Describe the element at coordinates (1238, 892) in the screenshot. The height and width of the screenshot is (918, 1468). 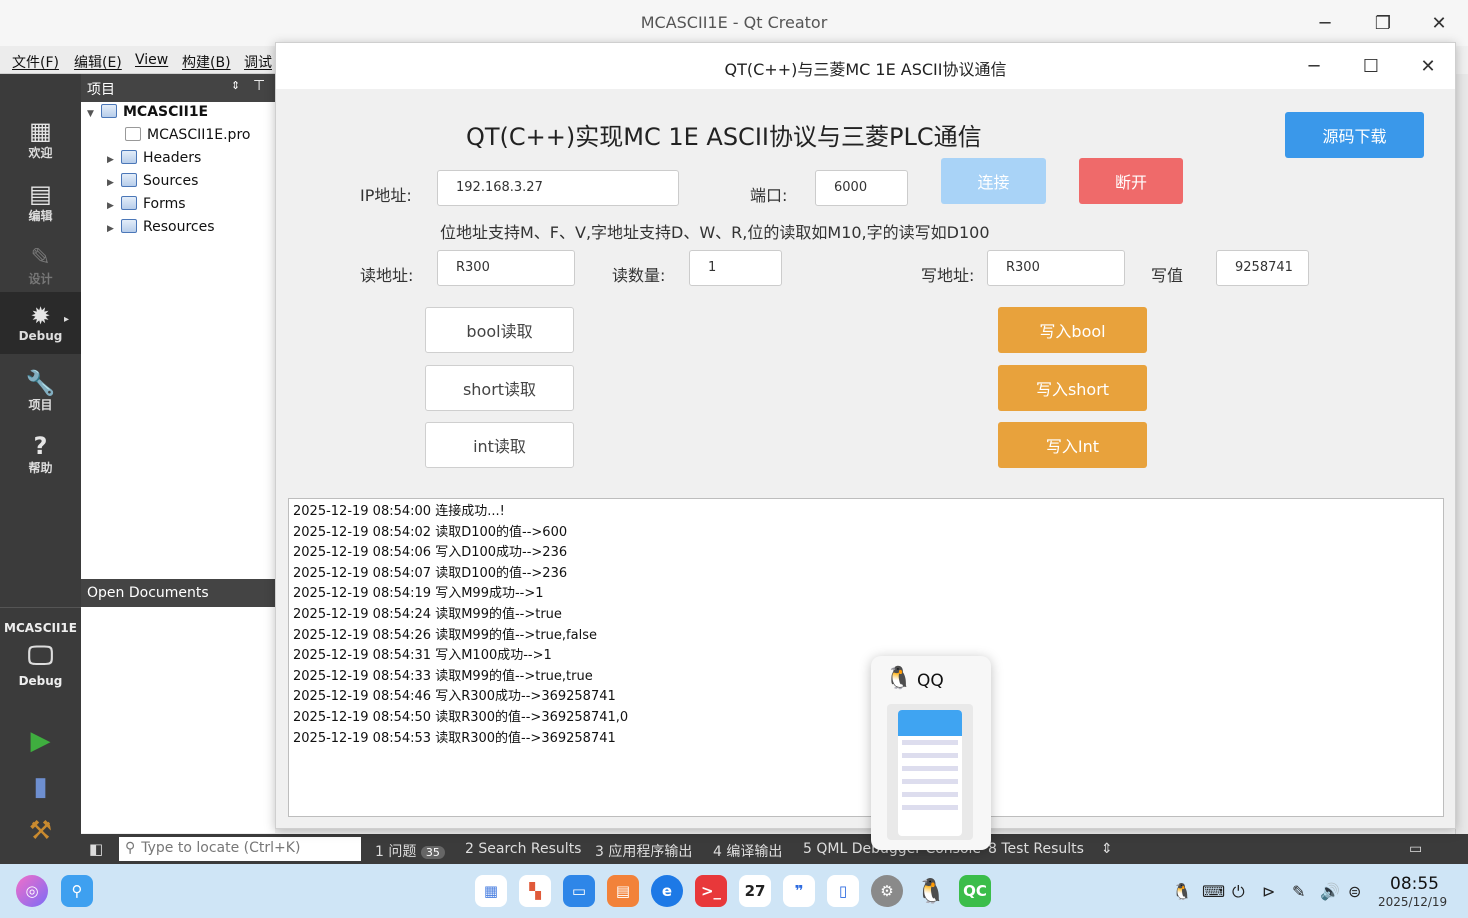
I see `power-icon: ⏻` at that location.